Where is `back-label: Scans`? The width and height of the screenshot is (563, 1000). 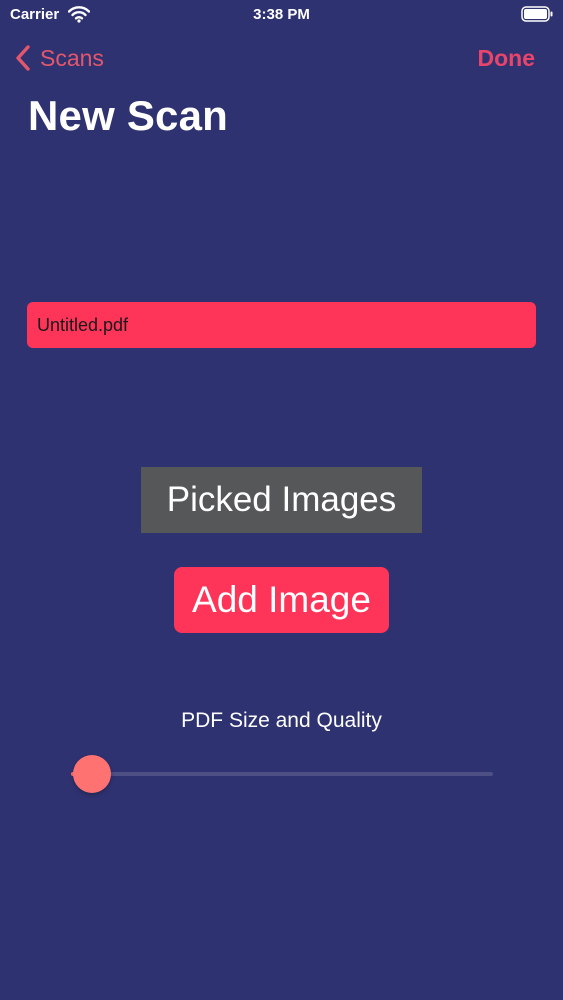 back-label: Scans is located at coordinates (72, 57).